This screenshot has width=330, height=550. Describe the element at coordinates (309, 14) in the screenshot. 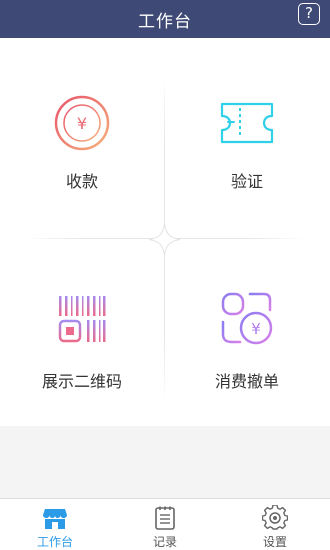

I see `help-button: ?` at that location.